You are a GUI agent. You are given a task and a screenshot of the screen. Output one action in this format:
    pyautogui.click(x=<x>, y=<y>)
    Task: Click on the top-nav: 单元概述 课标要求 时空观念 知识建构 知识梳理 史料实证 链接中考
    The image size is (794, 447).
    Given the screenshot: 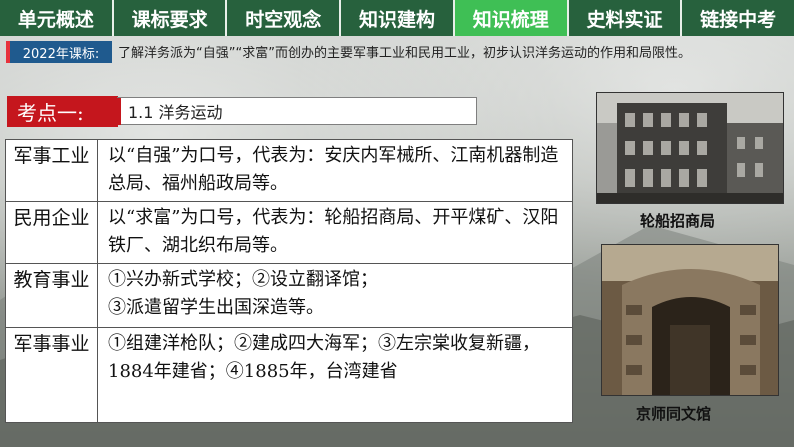 What is the action you would take?
    pyautogui.click(x=397, y=18)
    